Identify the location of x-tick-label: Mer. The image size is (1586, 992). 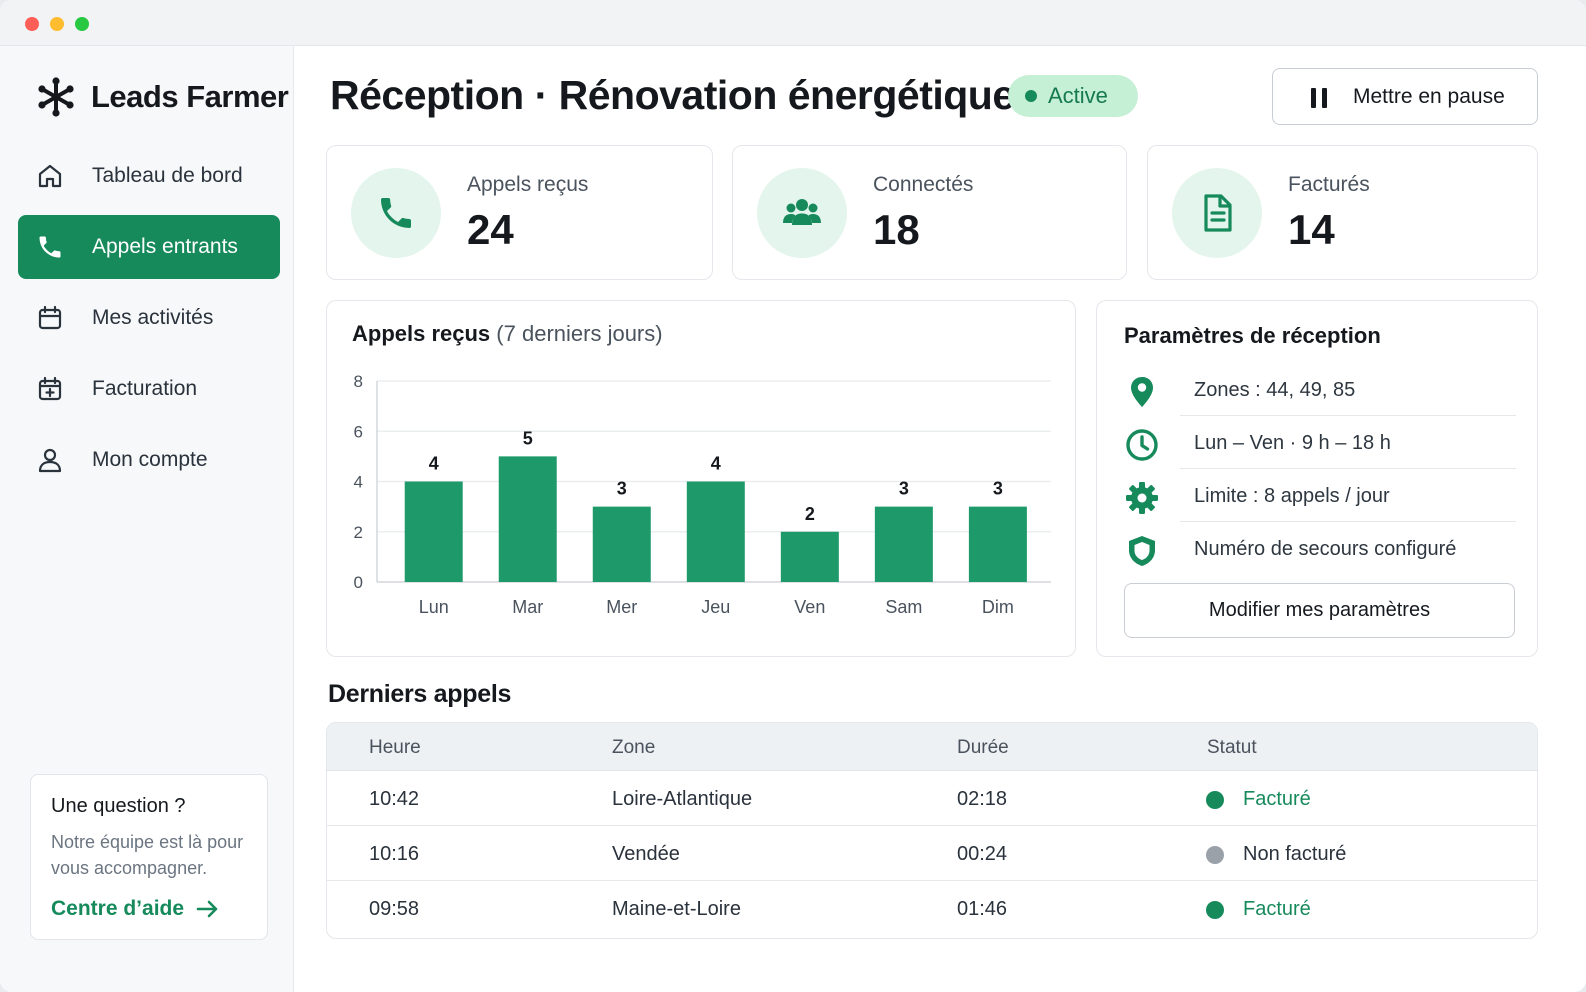
(621, 607).